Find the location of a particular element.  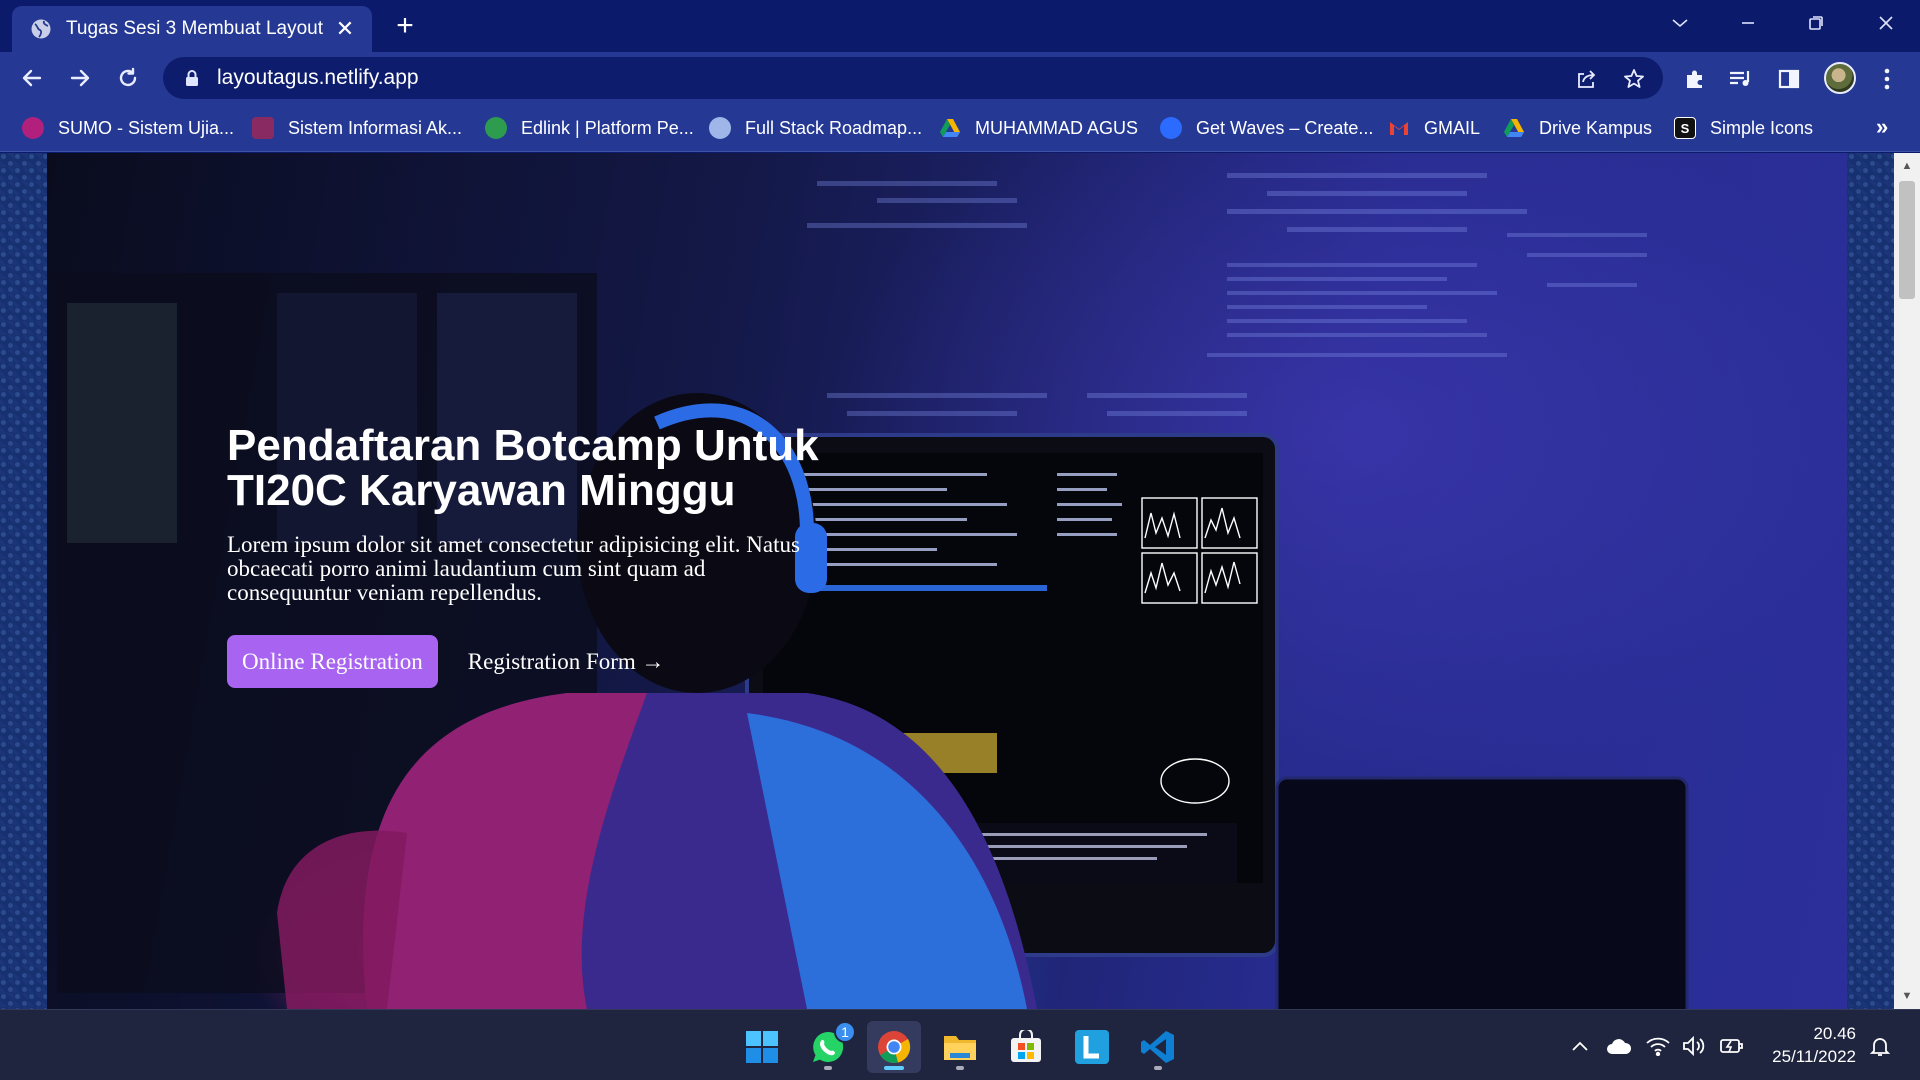

bookmark-item: Drive Kampus is located at coordinates (1577, 128).